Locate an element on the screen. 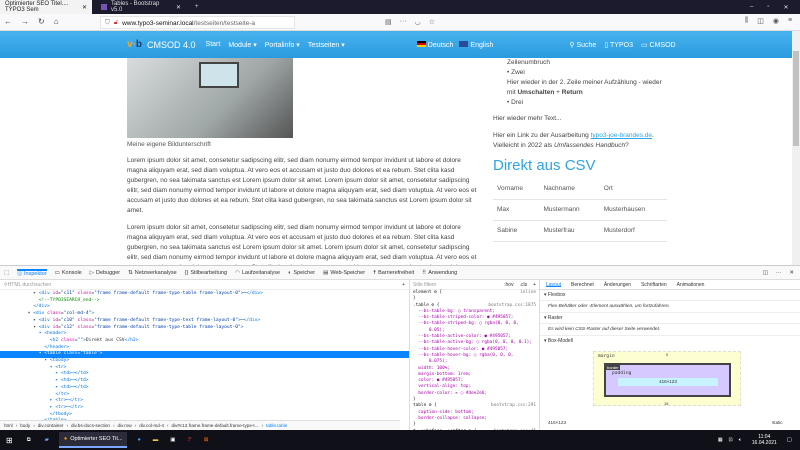  notifications-icon: ▢ is located at coordinates (789, 440).